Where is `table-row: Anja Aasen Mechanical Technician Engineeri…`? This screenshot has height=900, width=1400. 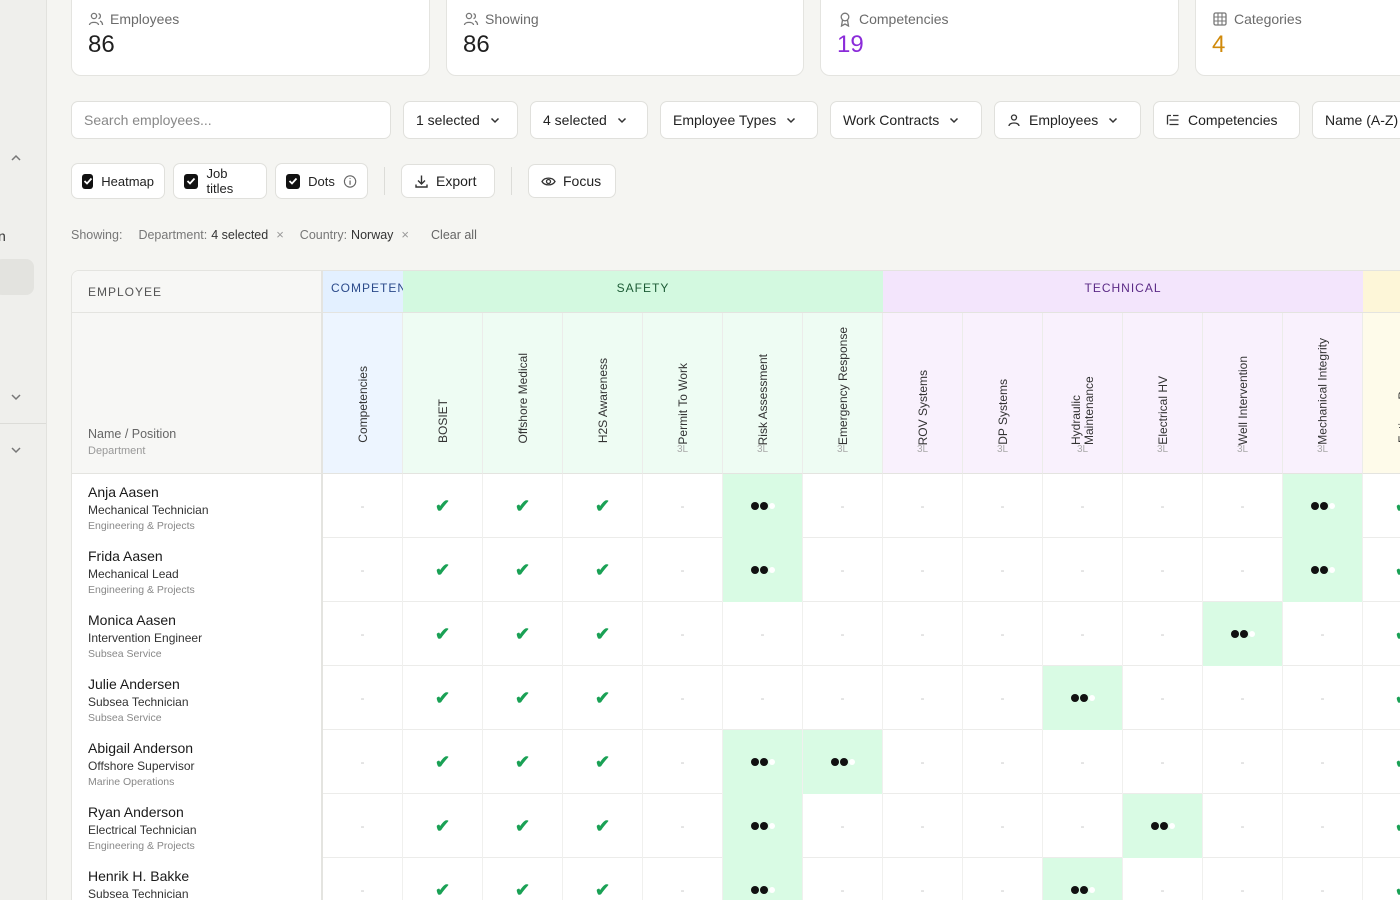
table-row: Anja Aasen Mechanical Technician Engineeri… is located at coordinates (736, 506).